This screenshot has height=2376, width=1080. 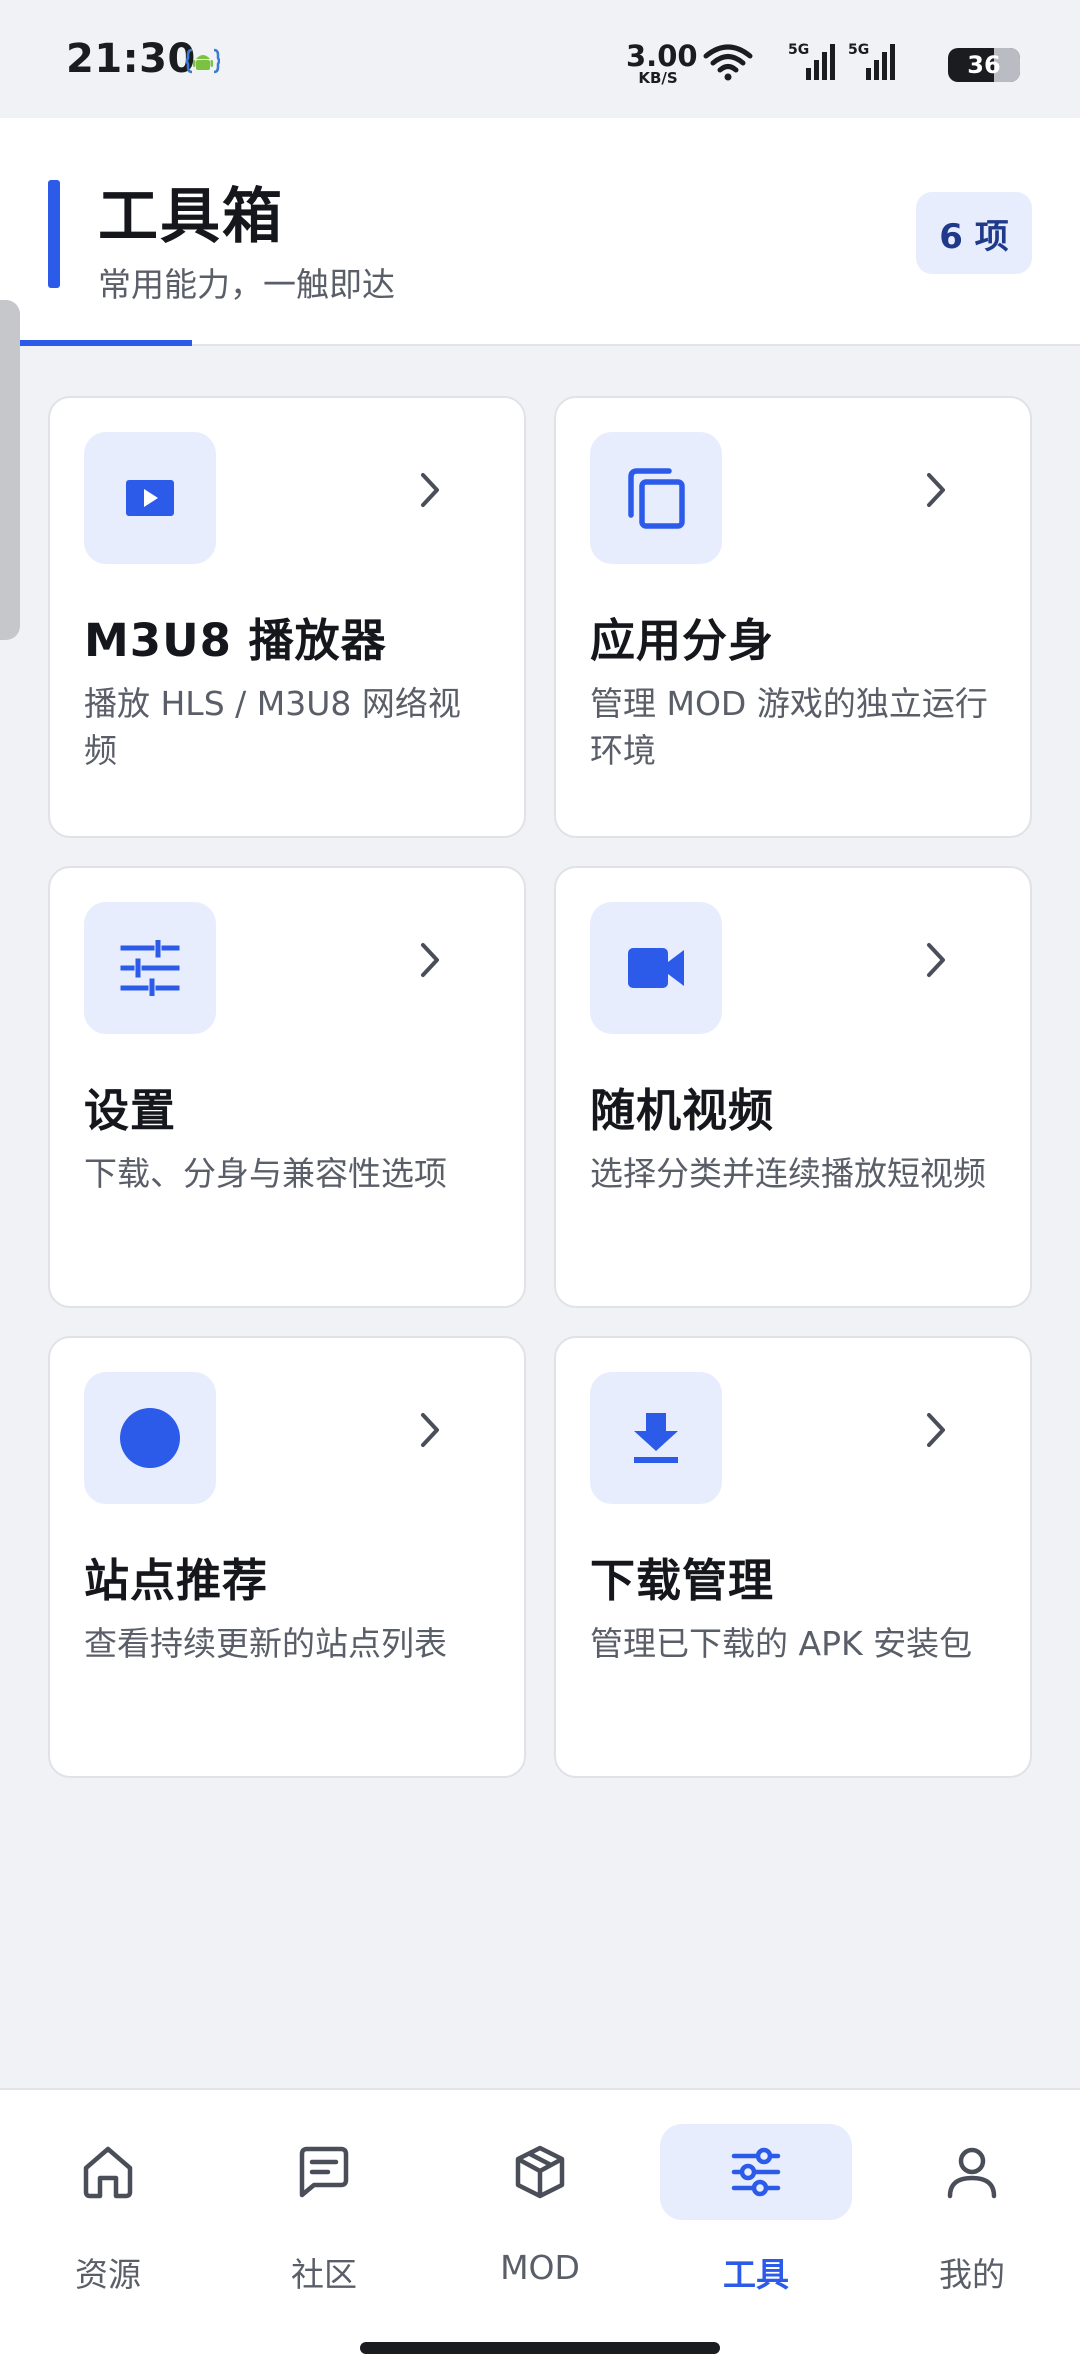 What do you see at coordinates (108, 2274) in the screenshot?
I see `nav-label: 资源` at bounding box center [108, 2274].